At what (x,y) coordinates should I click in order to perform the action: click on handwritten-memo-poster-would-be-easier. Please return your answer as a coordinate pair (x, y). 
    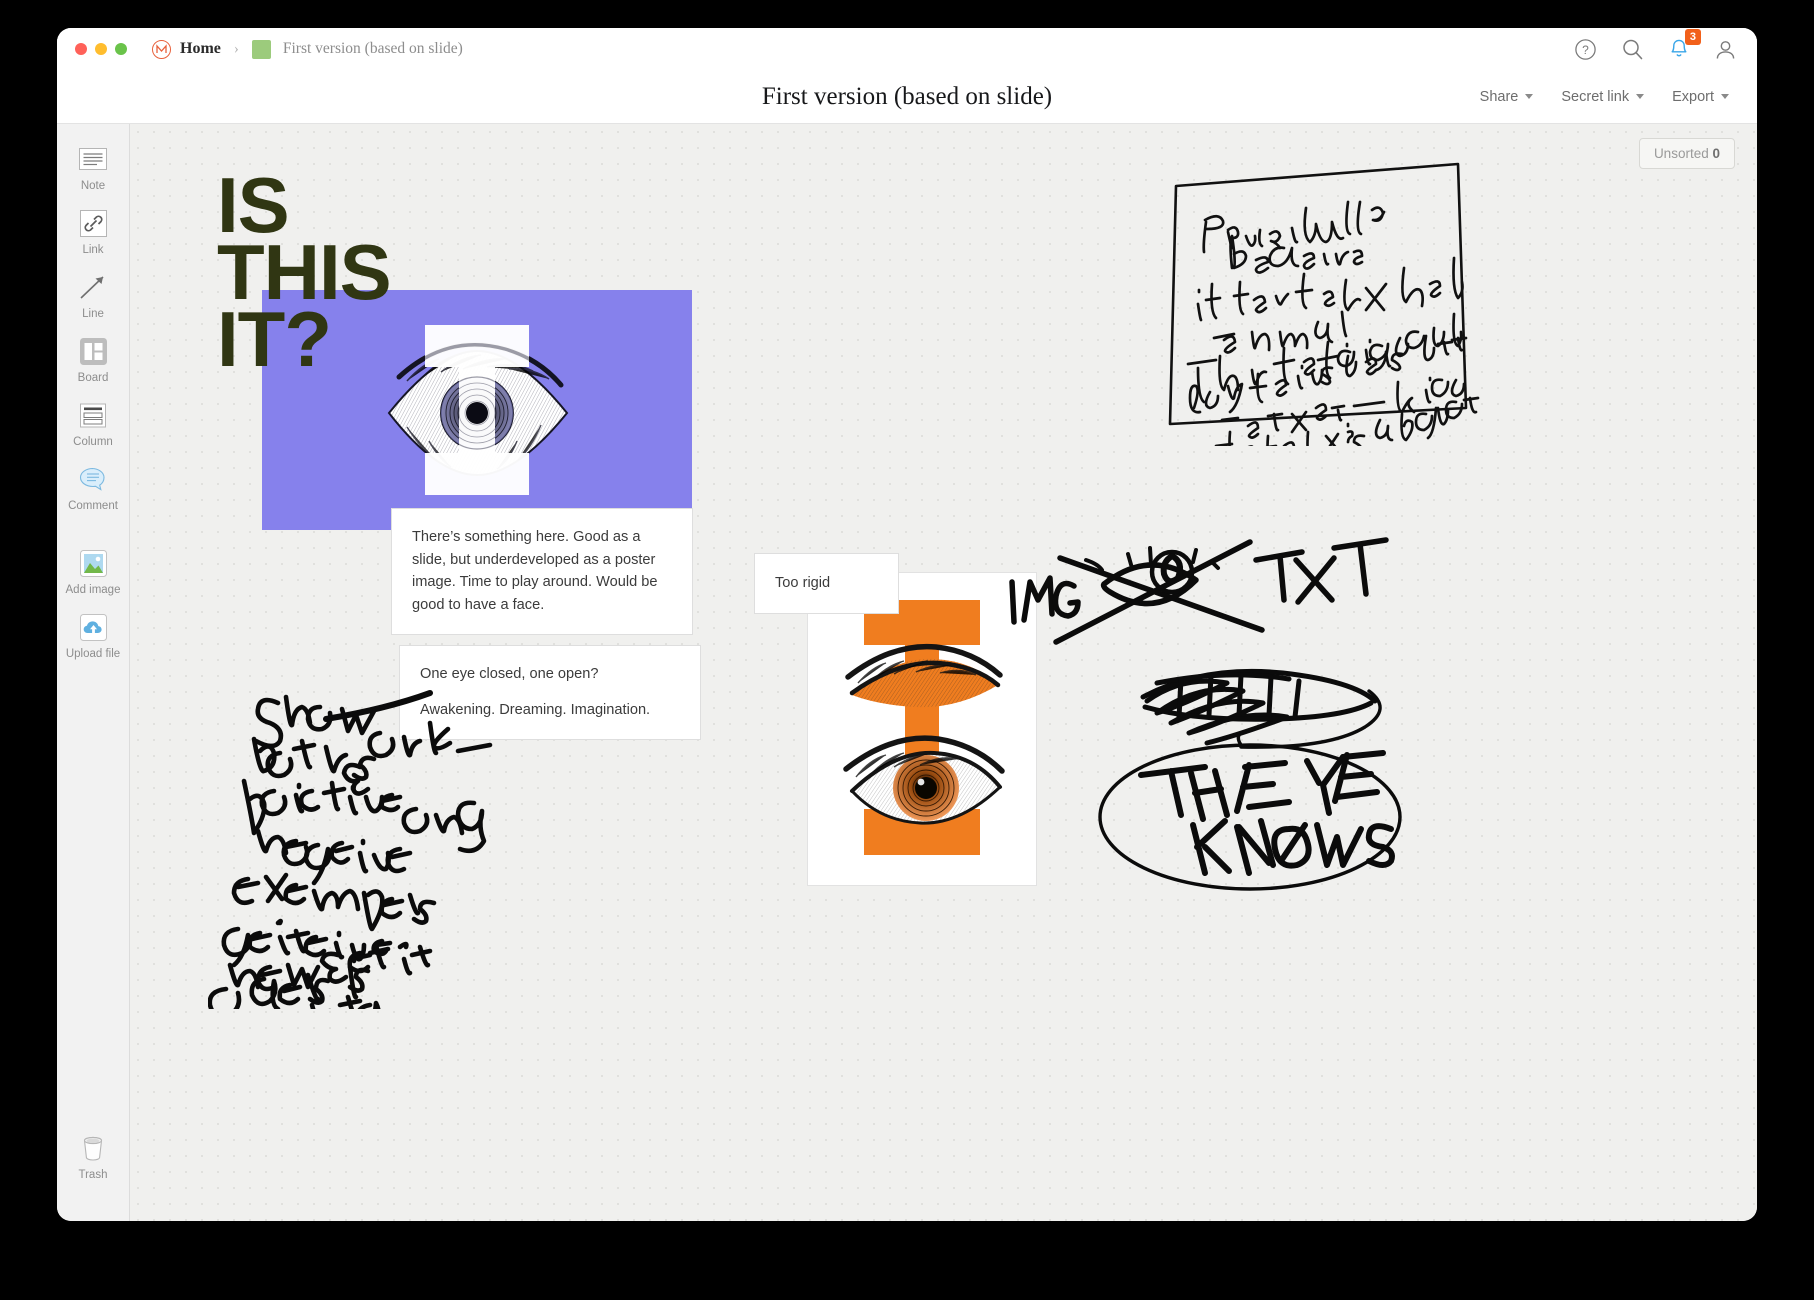
    Looking at the image, I should click on (1324, 304).